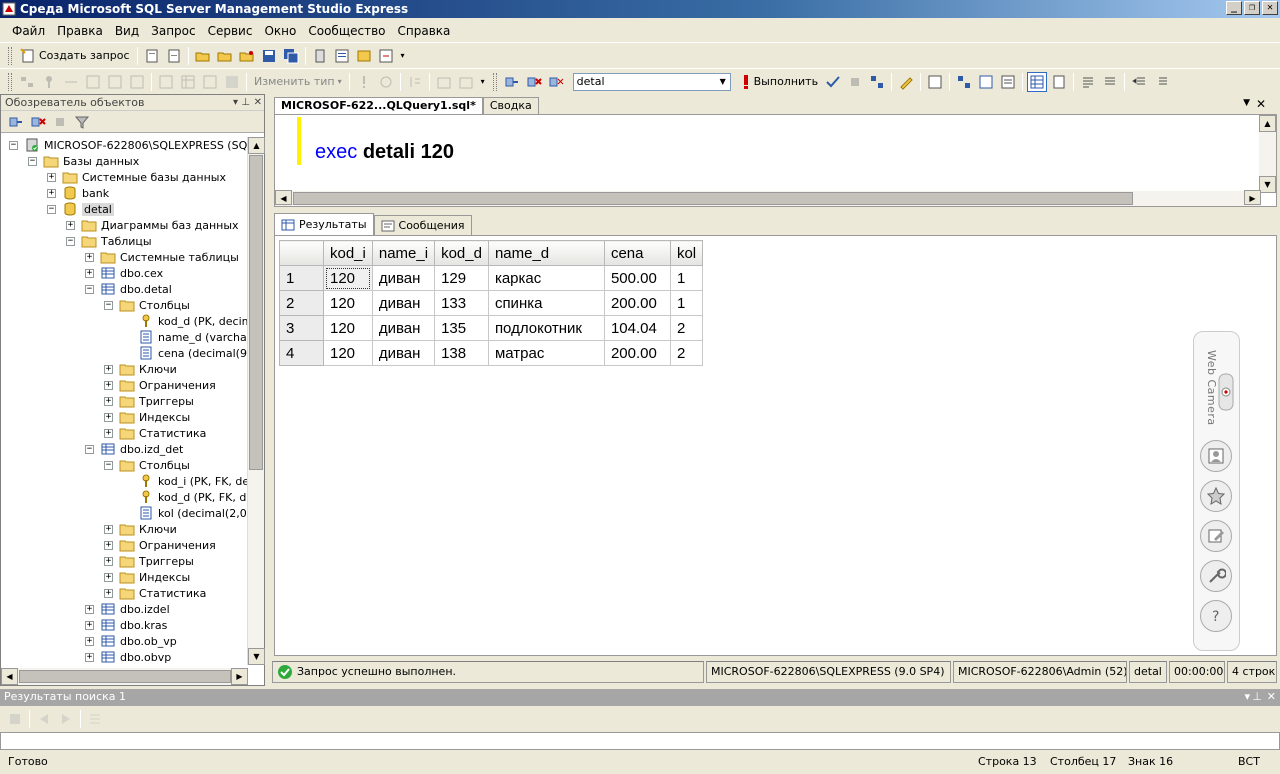 This screenshot has height=774, width=1280. I want to click on object-explorer-button, so click(342, 56).